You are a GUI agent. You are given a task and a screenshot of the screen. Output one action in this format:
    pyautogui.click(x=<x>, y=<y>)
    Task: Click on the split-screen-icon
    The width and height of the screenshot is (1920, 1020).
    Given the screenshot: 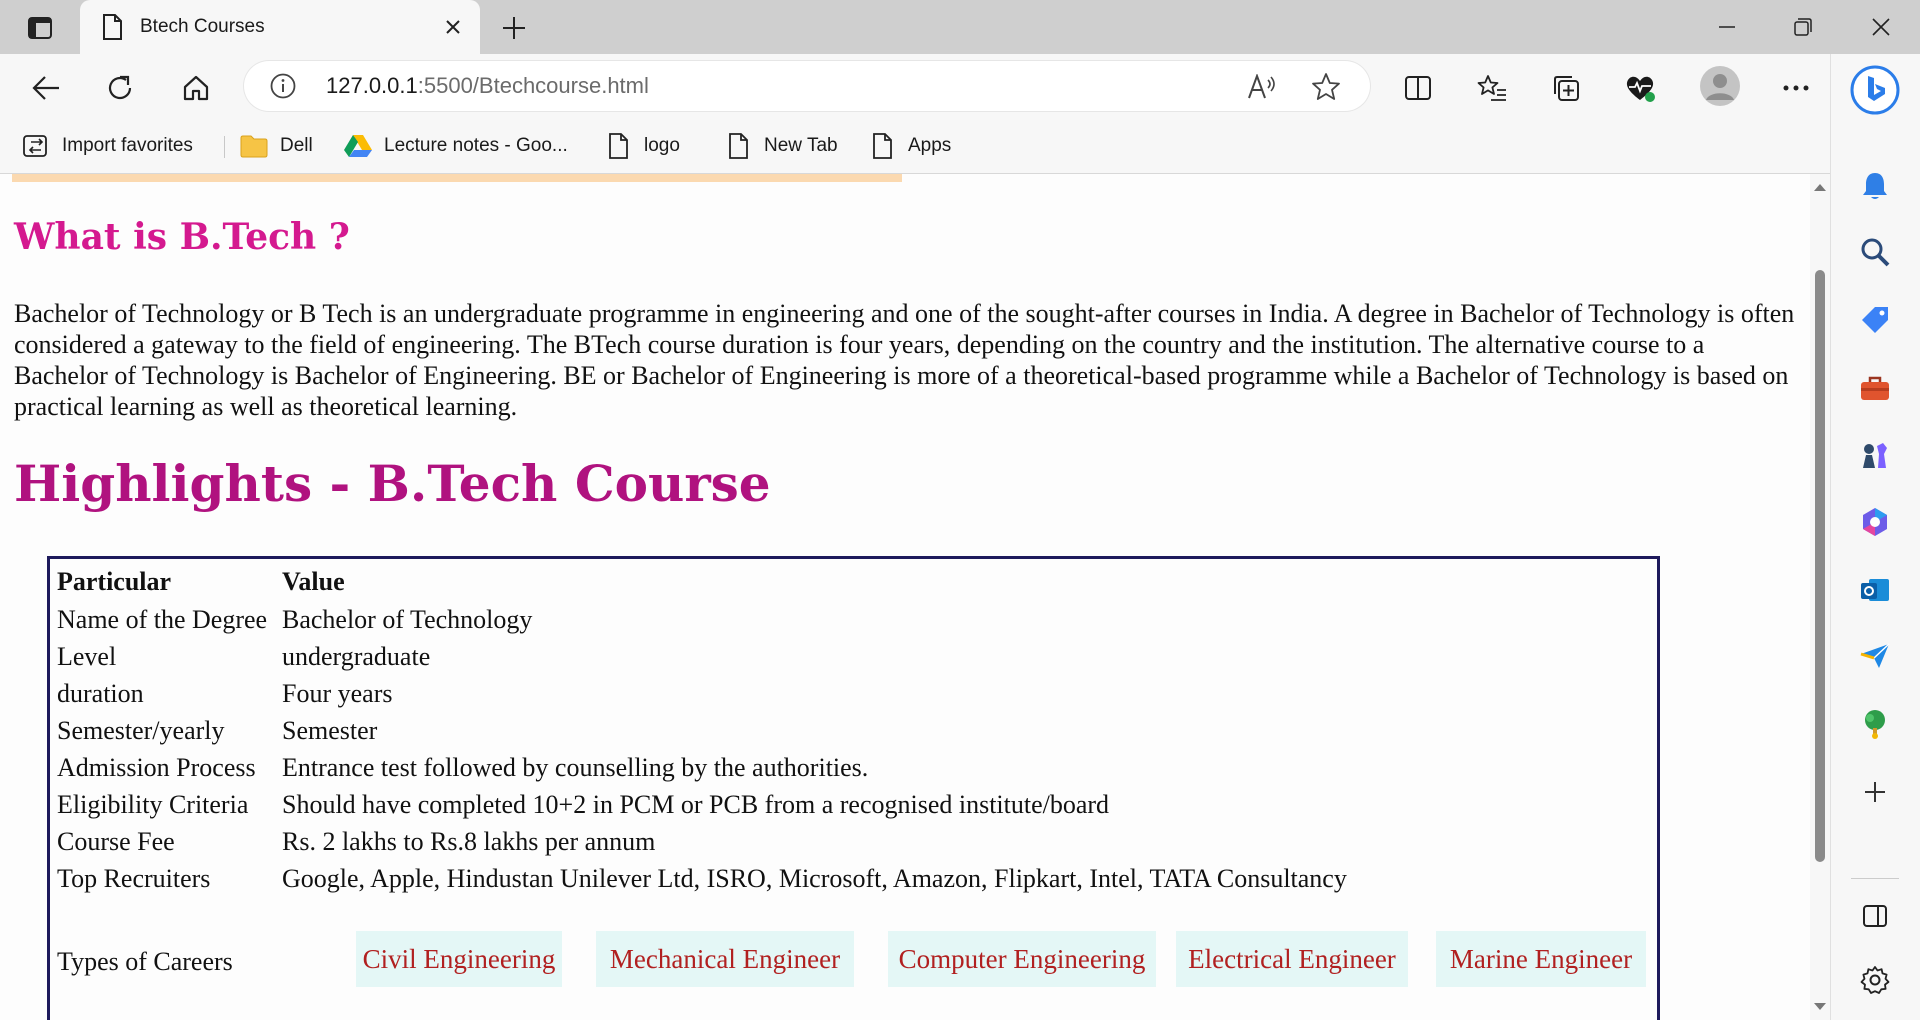 What is the action you would take?
    pyautogui.click(x=1418, y=88)
    